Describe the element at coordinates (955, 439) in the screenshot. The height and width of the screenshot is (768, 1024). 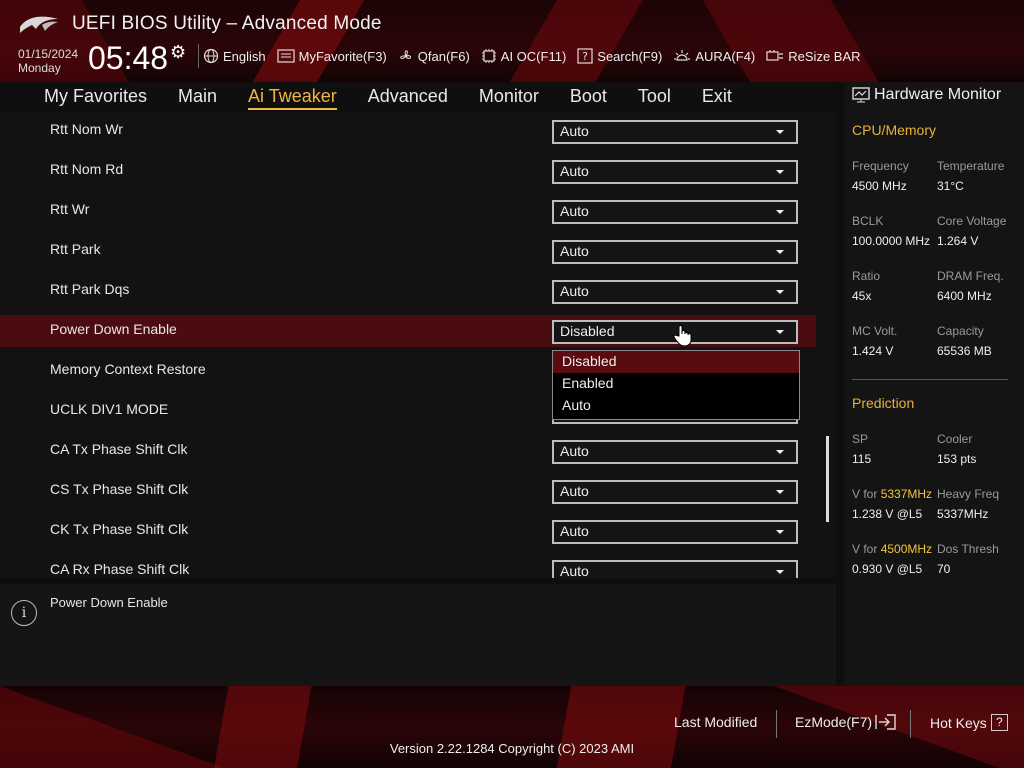
I see `cooler-label: Cooler` at that location.